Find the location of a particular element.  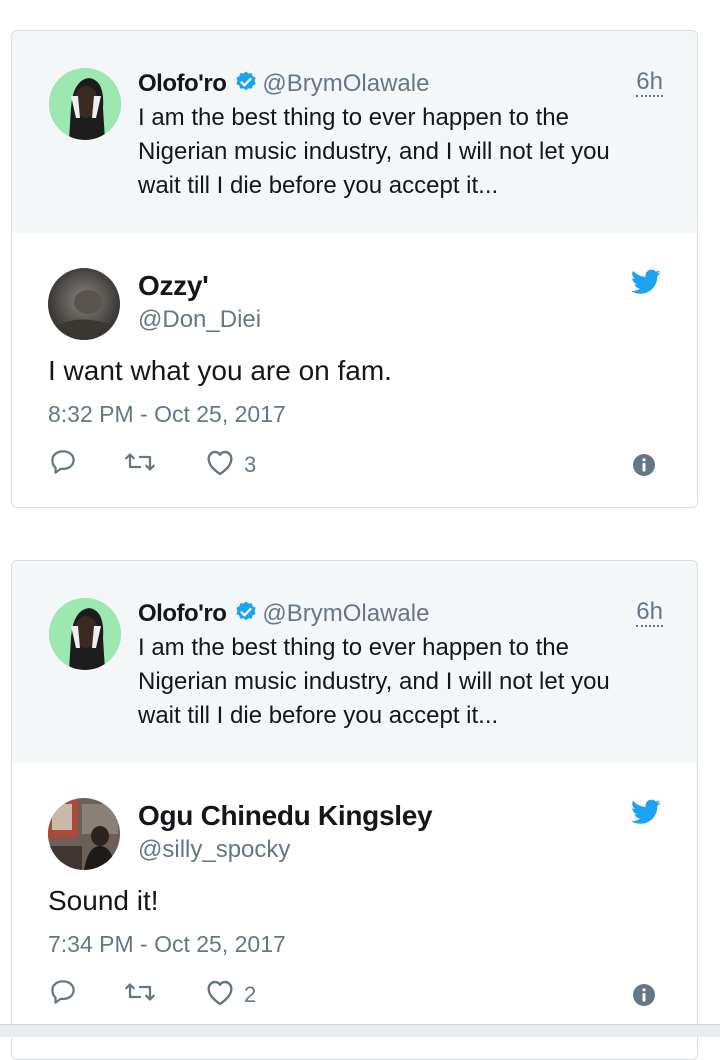

like-count: 3 is located at coordinates (250, 464).